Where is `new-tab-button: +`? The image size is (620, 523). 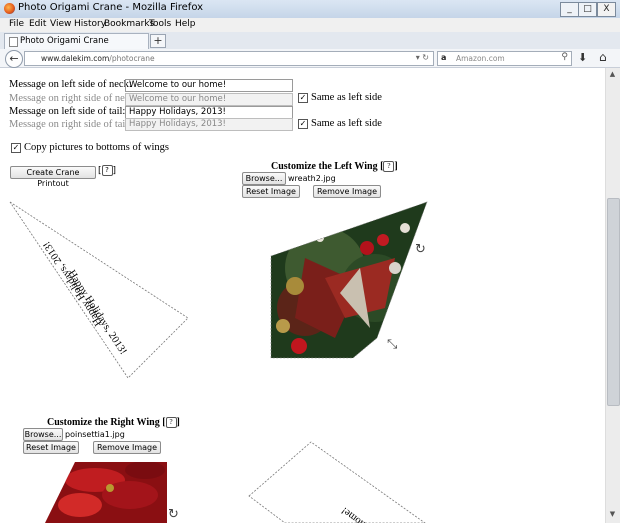
new-tab-button: + is located at coordinates (158, 41).